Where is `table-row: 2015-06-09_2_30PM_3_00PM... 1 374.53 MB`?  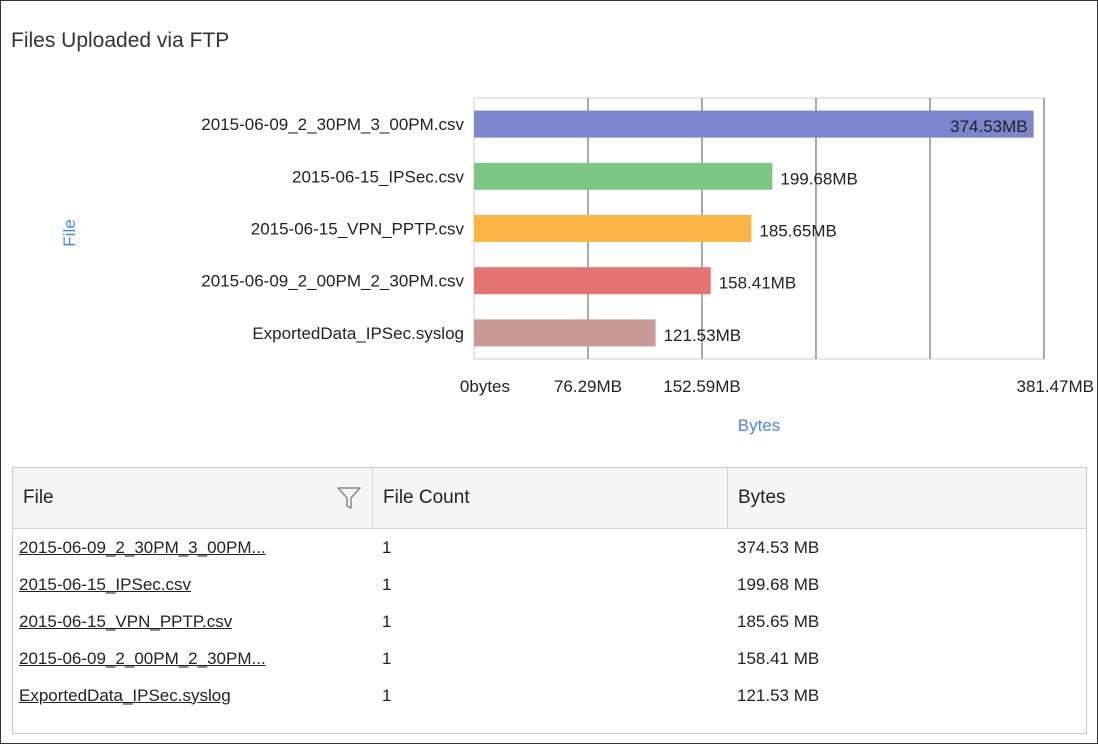 table-row: 2015-06-09_2_30PM_3_00PM... 1 374.53 MB is located at coordinates (549, 547).